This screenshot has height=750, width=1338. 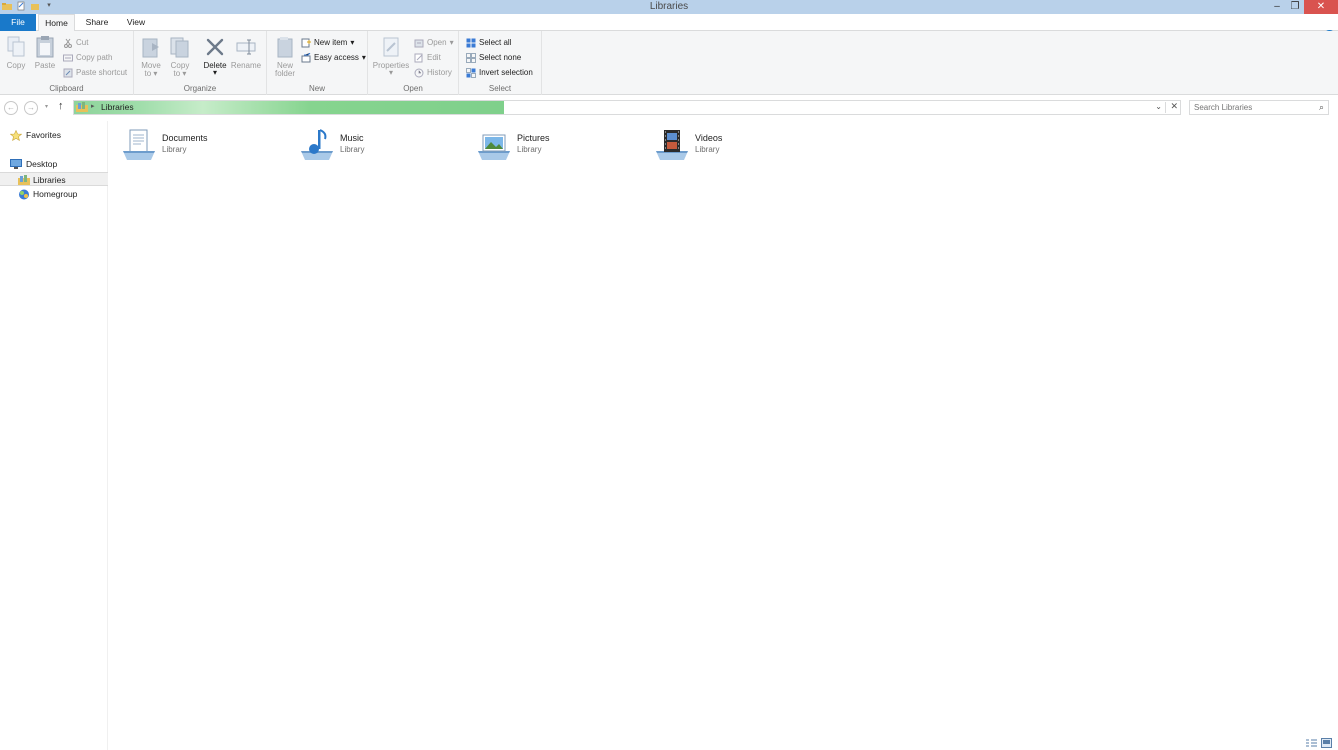 What do you see at coordinates (45, 65) in the screenshot?
I see `paste-label: Paste` at bounding box center [45, 65].